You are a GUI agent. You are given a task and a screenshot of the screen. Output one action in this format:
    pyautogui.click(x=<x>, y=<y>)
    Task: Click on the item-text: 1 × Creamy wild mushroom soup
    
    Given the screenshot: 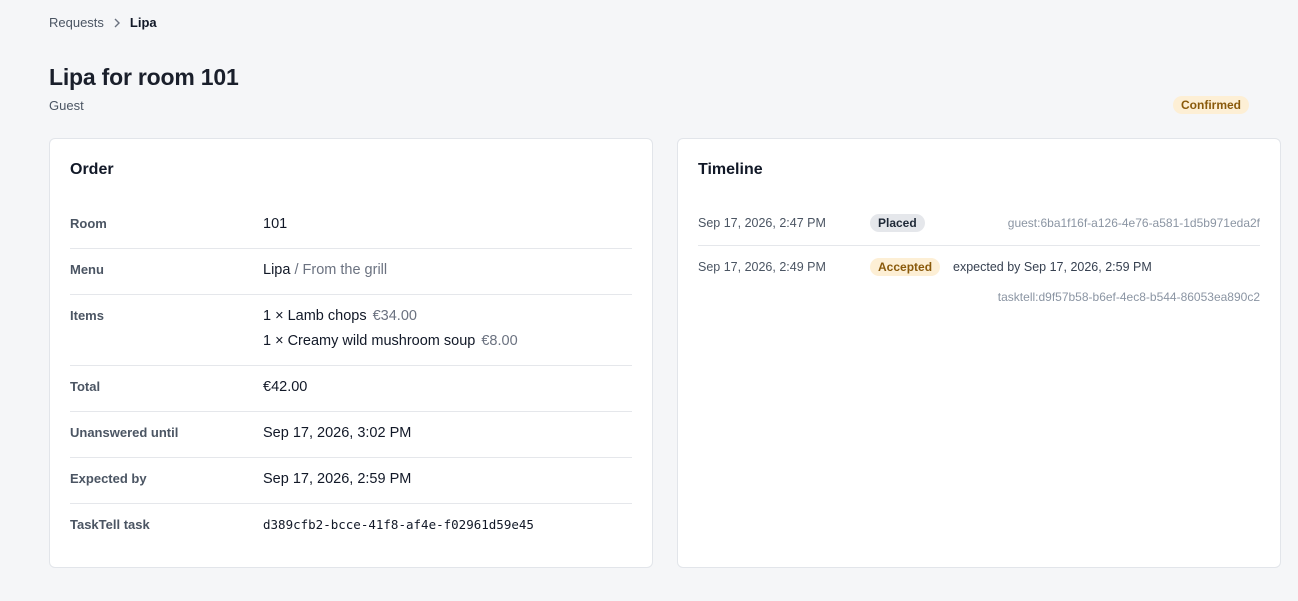 What is the action you would take?
    pyautogui.click(x=369, y=341)
    